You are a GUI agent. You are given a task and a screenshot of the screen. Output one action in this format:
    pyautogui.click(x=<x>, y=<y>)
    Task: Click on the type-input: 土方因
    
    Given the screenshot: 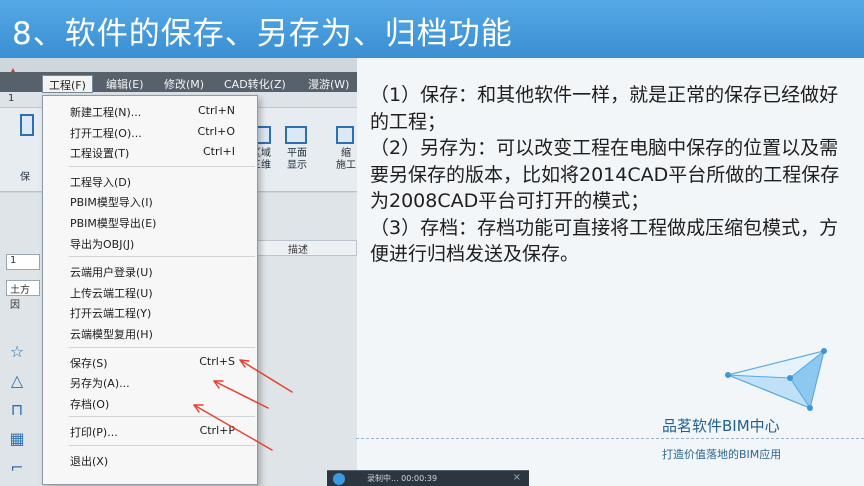 What is the action you would take?
    pyautogui.click(x=23, y=295)
    